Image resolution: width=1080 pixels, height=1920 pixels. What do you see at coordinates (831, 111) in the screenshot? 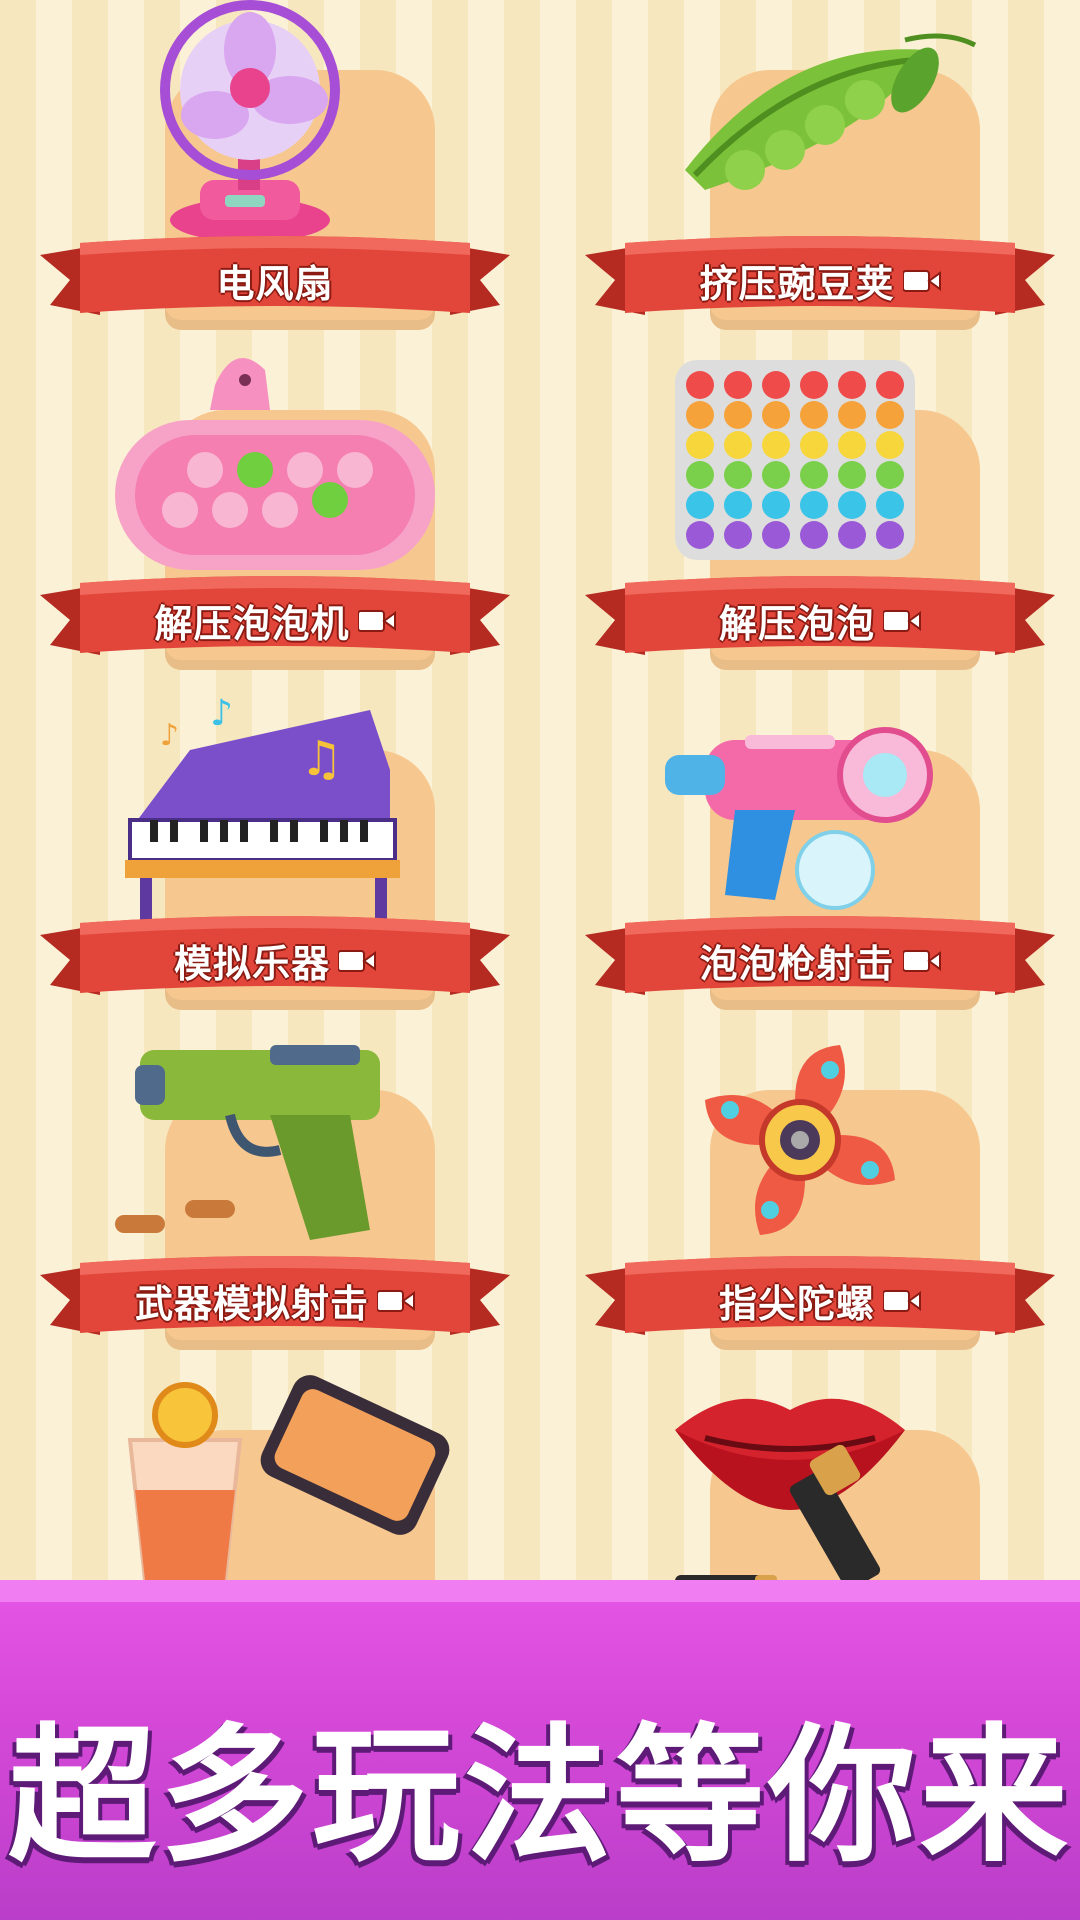
I see `pea-pod-icon` at bounding box center [831, 111].